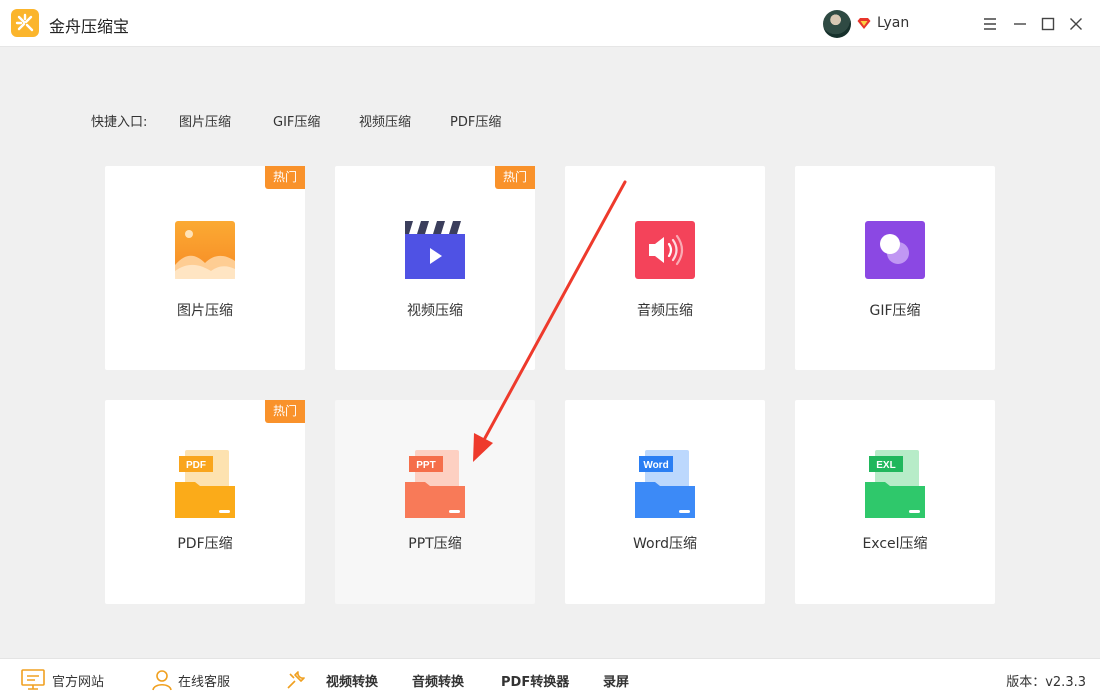 The image size is (1100, 700). I want to click on pdf-folder-icon: PDF, so click(205, 484).